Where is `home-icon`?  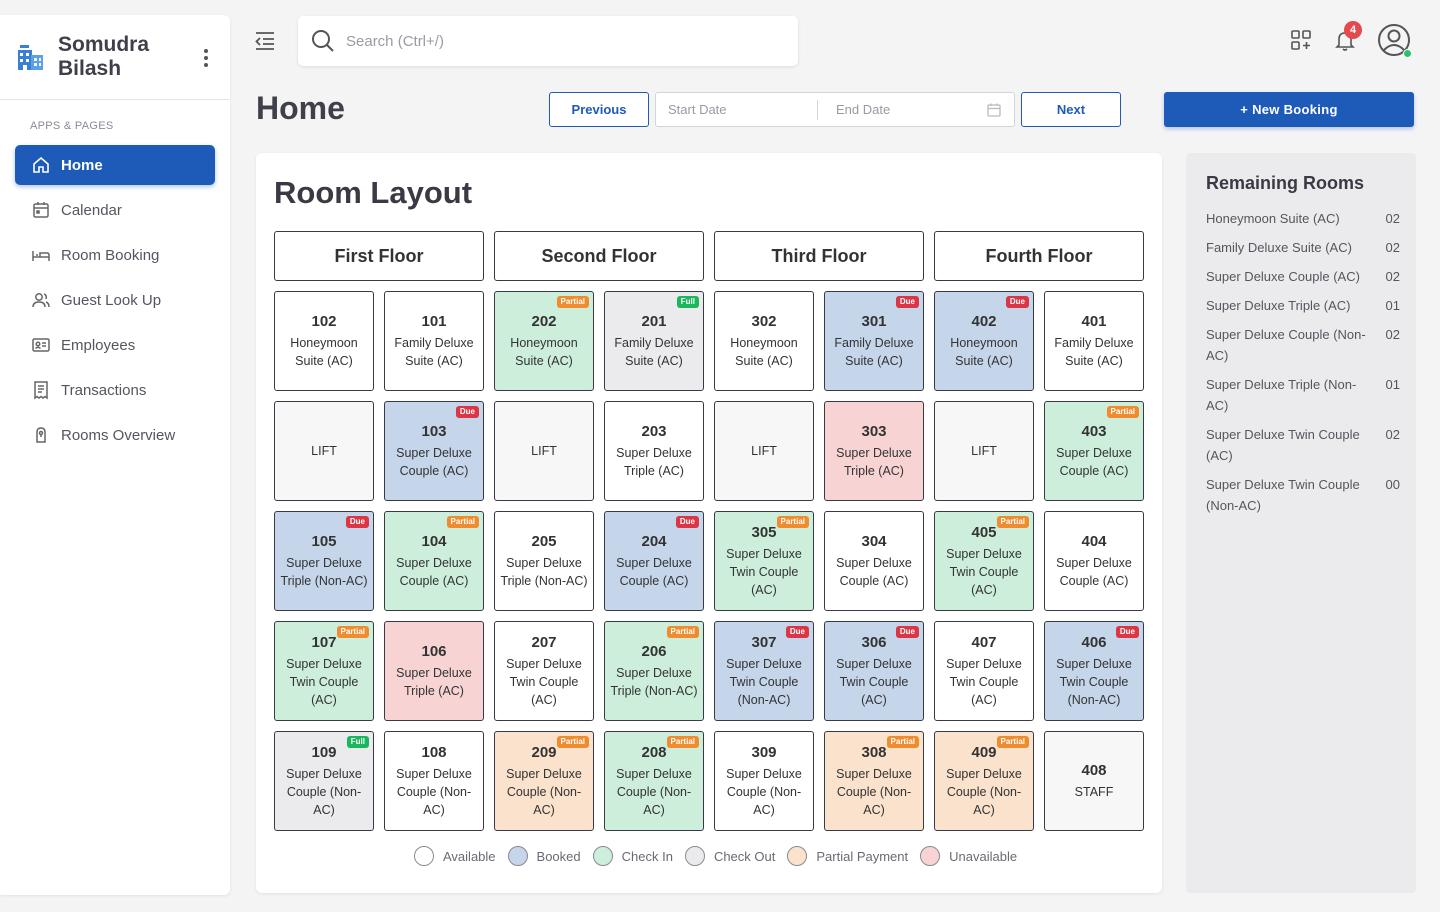
home-icon is located at coordinates (41, 165).